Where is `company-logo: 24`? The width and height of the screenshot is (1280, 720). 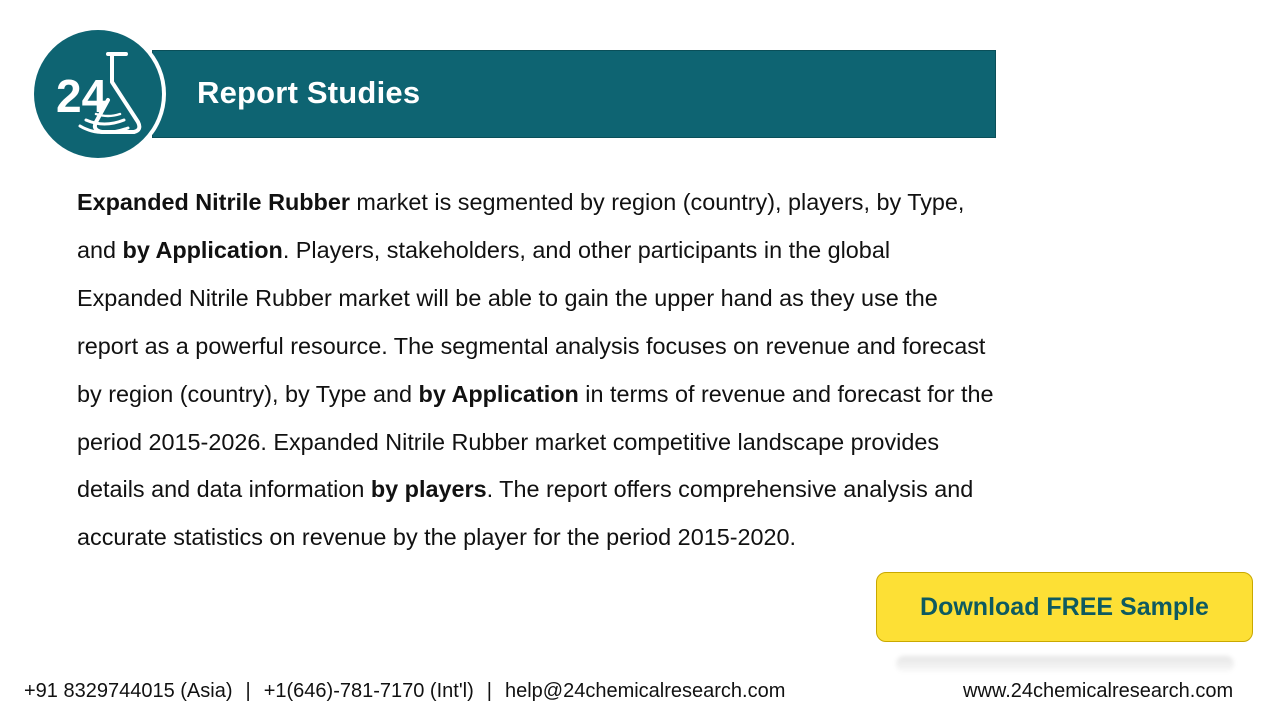
company-logo: 24 is located at coordinates (98, 94).